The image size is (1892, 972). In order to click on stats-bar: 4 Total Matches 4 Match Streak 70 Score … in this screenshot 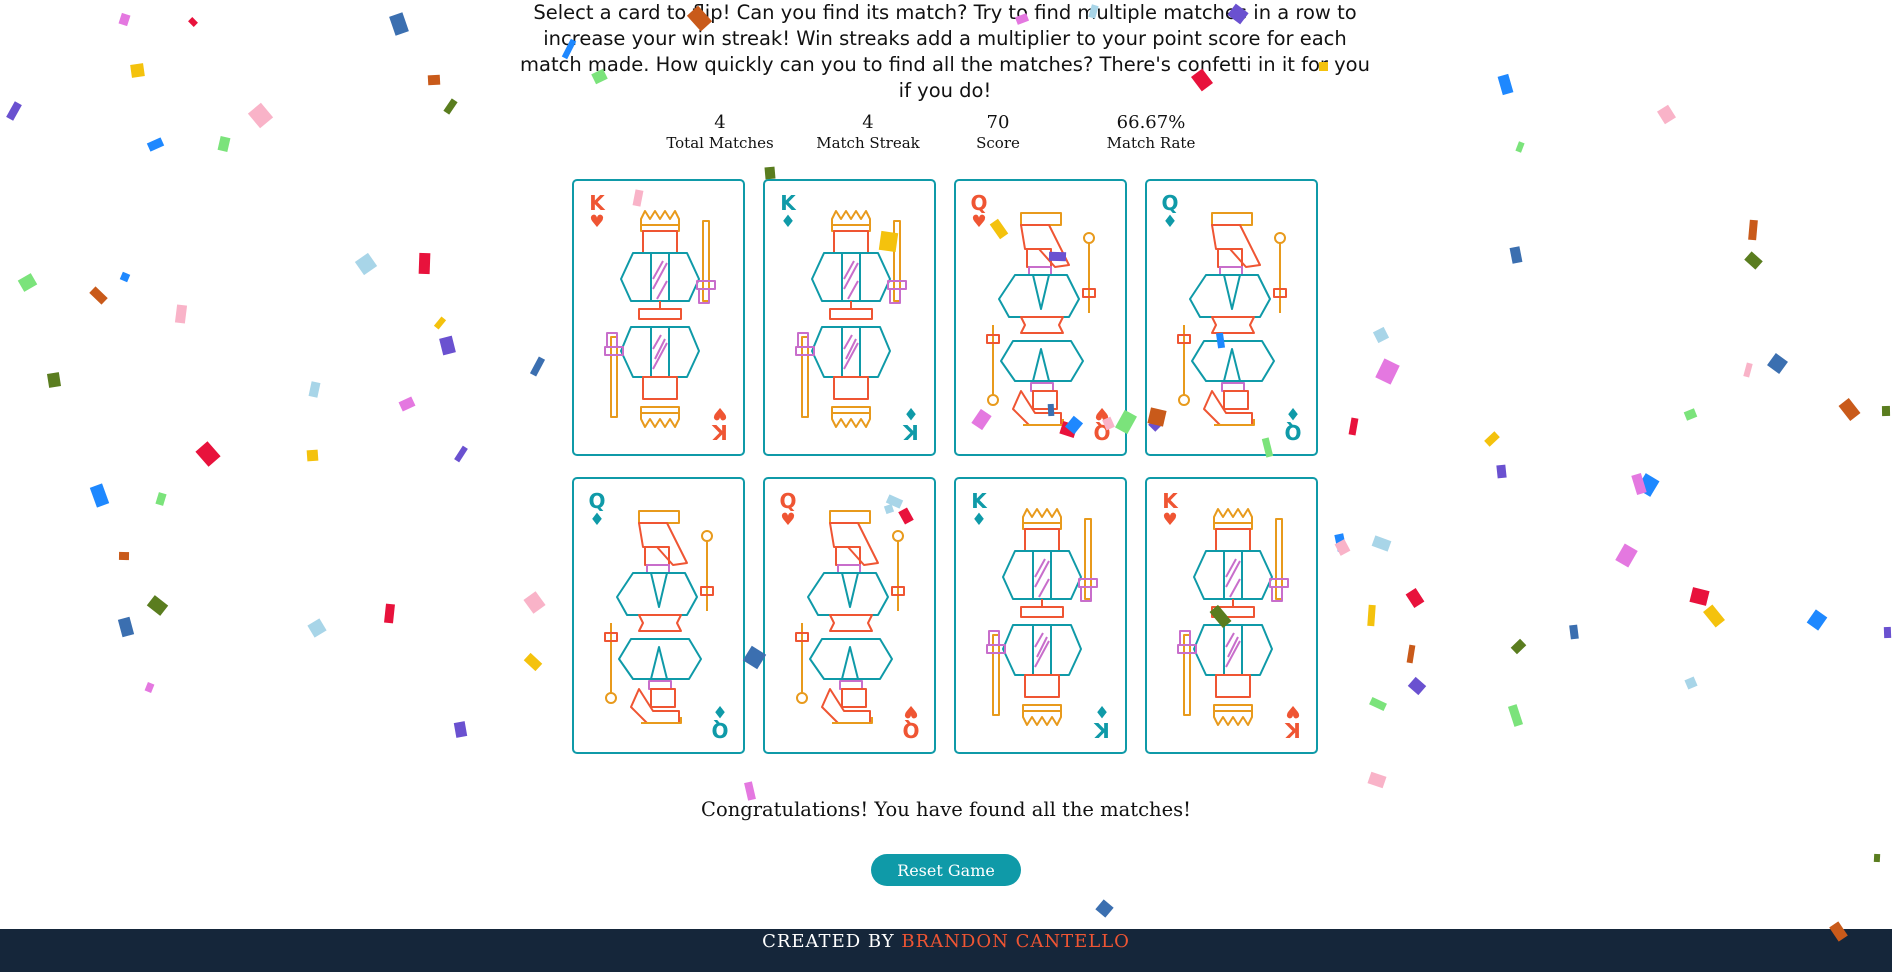, I will do `click(946, 134)`.